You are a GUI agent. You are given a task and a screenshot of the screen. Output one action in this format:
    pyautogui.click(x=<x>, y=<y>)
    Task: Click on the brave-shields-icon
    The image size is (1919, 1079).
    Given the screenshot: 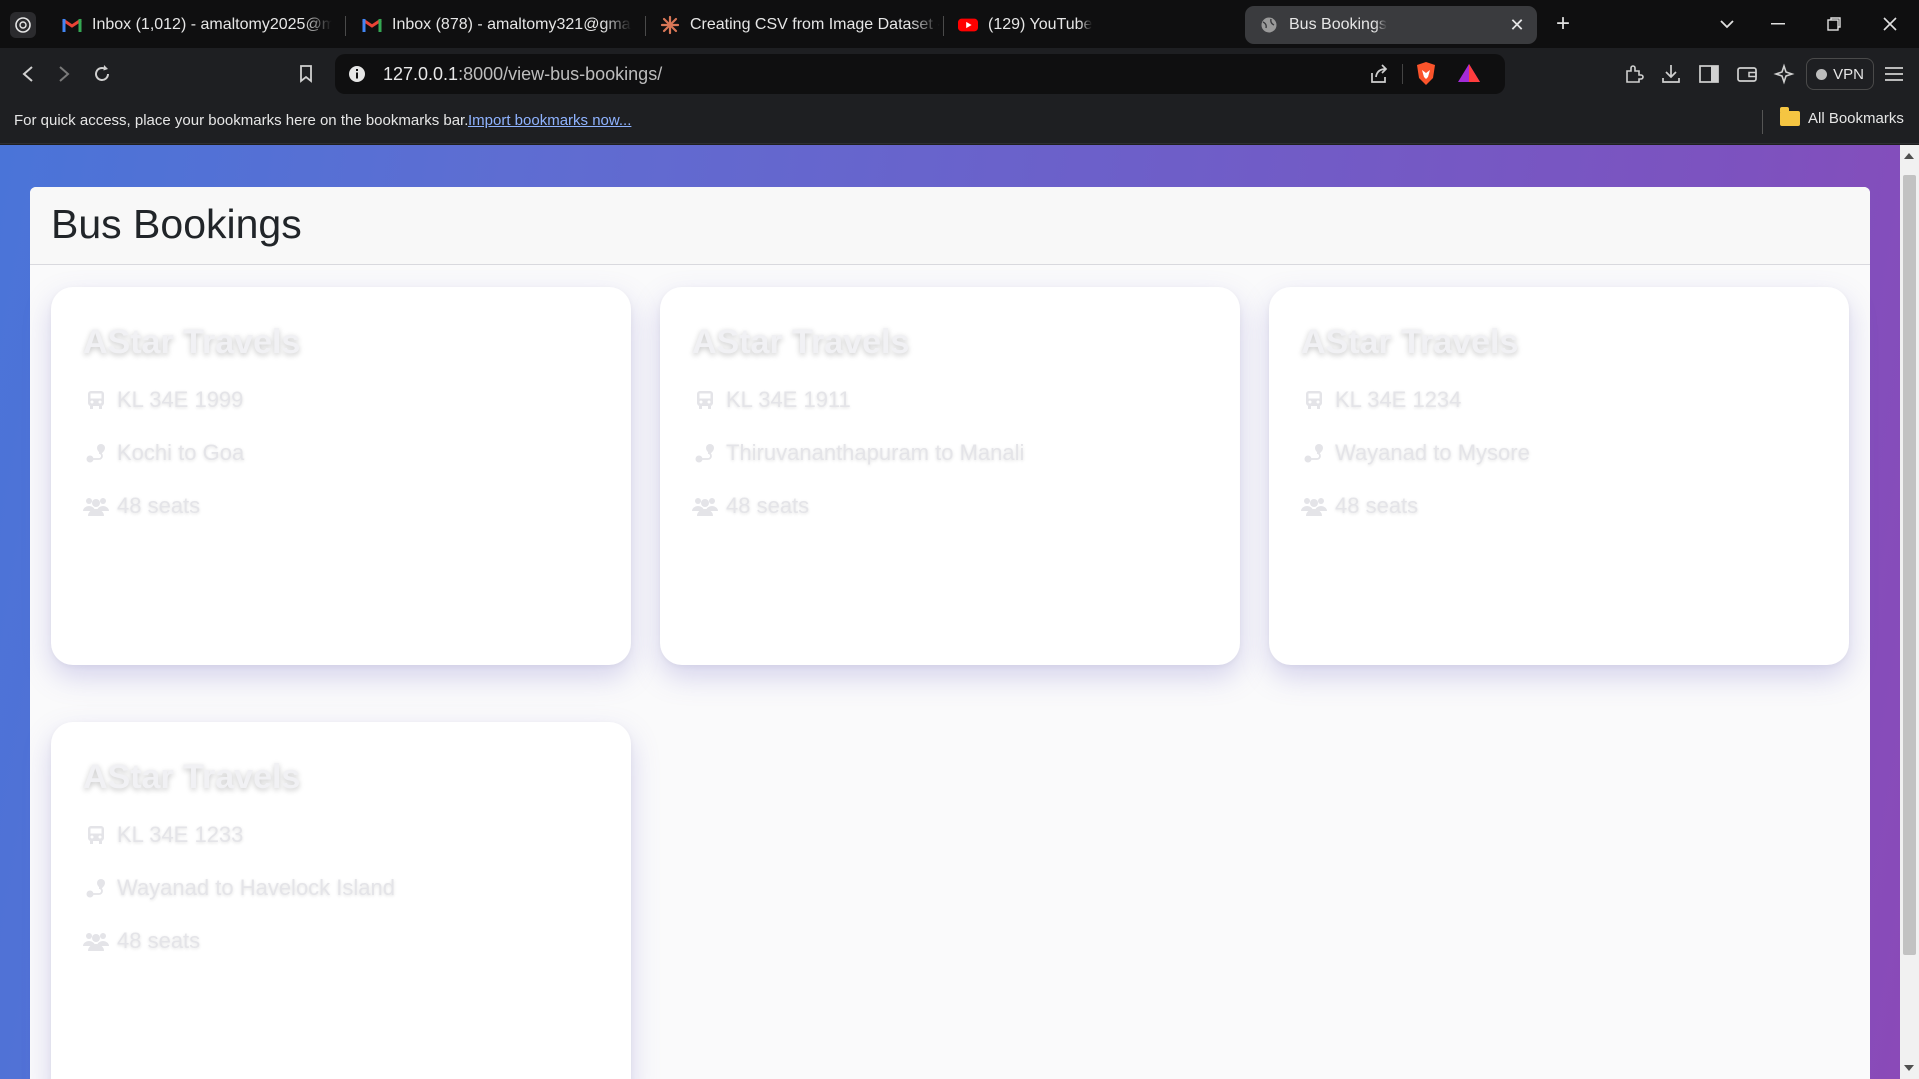 What is the action you would take?
    pyautogui.click(x=1426, y=76)
    